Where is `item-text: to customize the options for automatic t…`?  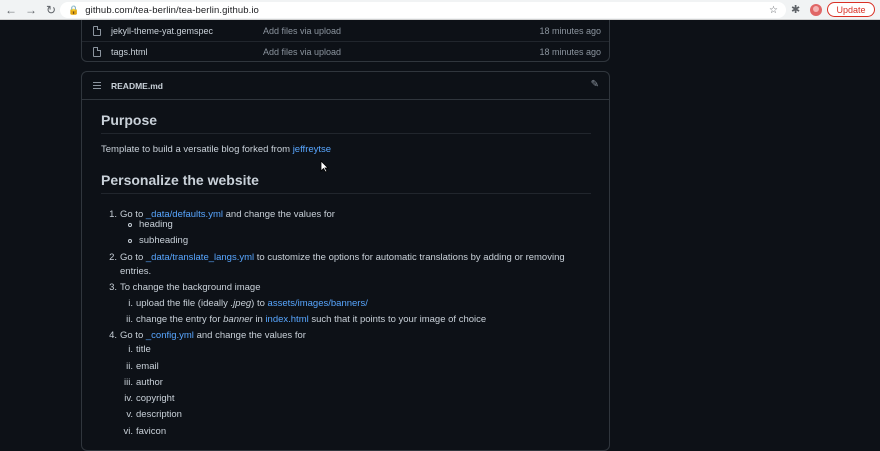 item-text: to customize the options for automatic t… is located at coordinates (409, 257).